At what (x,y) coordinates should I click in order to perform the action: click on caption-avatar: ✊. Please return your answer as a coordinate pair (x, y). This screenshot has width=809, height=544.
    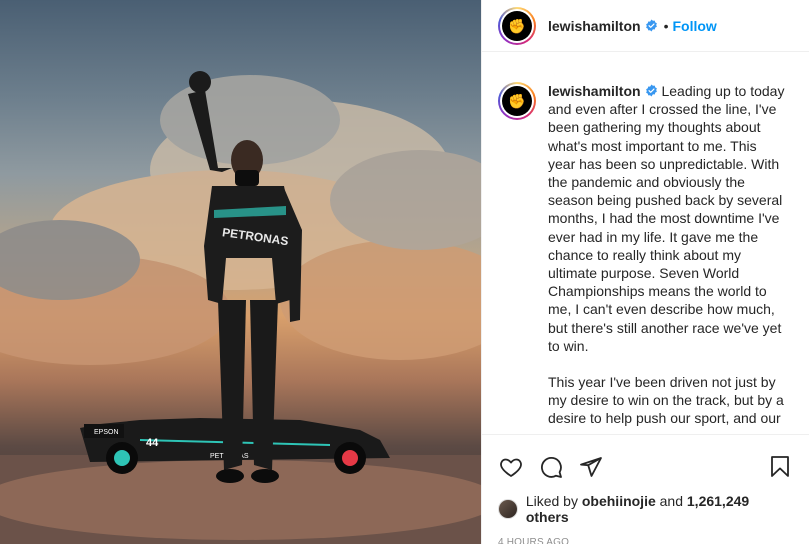
    Looking at the image, I should click on (517, 101).